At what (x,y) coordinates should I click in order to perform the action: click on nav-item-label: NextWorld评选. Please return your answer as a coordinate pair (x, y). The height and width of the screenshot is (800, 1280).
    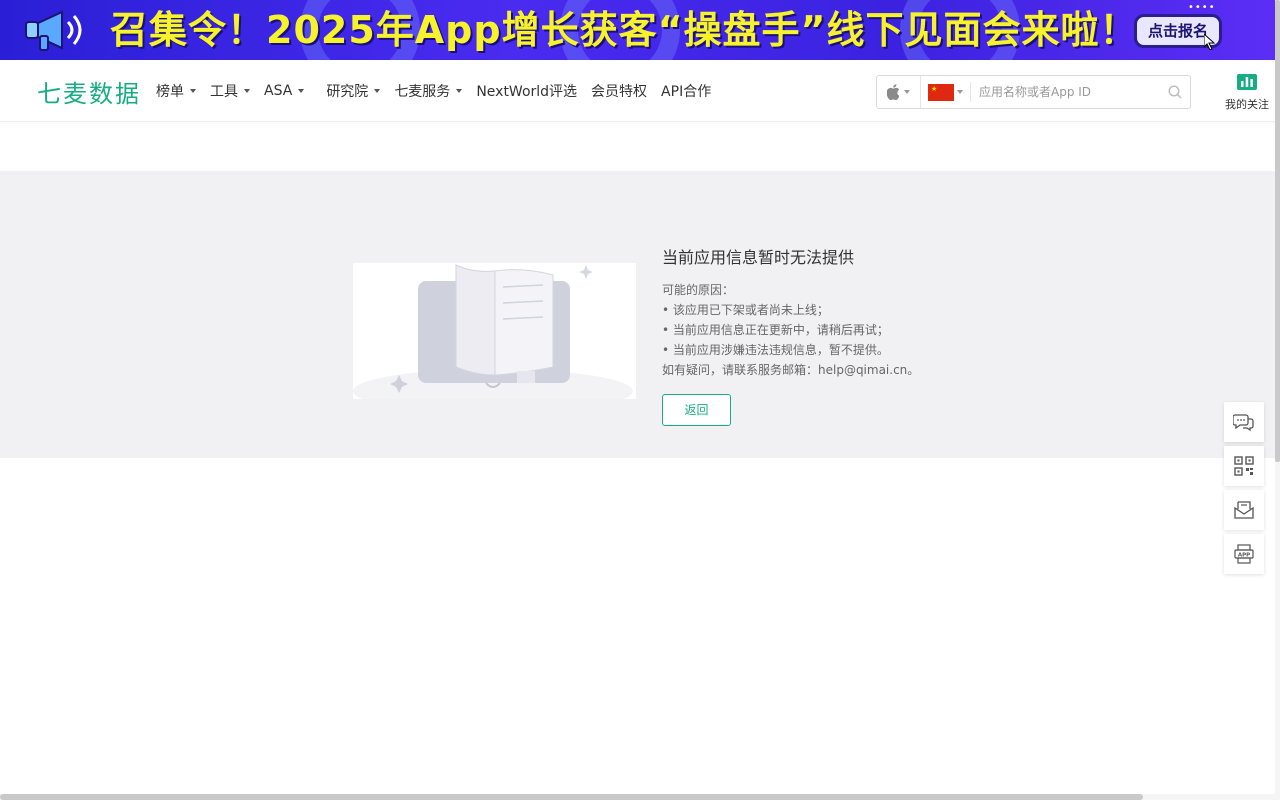
    Looking at the image, I should click on (527, 92).